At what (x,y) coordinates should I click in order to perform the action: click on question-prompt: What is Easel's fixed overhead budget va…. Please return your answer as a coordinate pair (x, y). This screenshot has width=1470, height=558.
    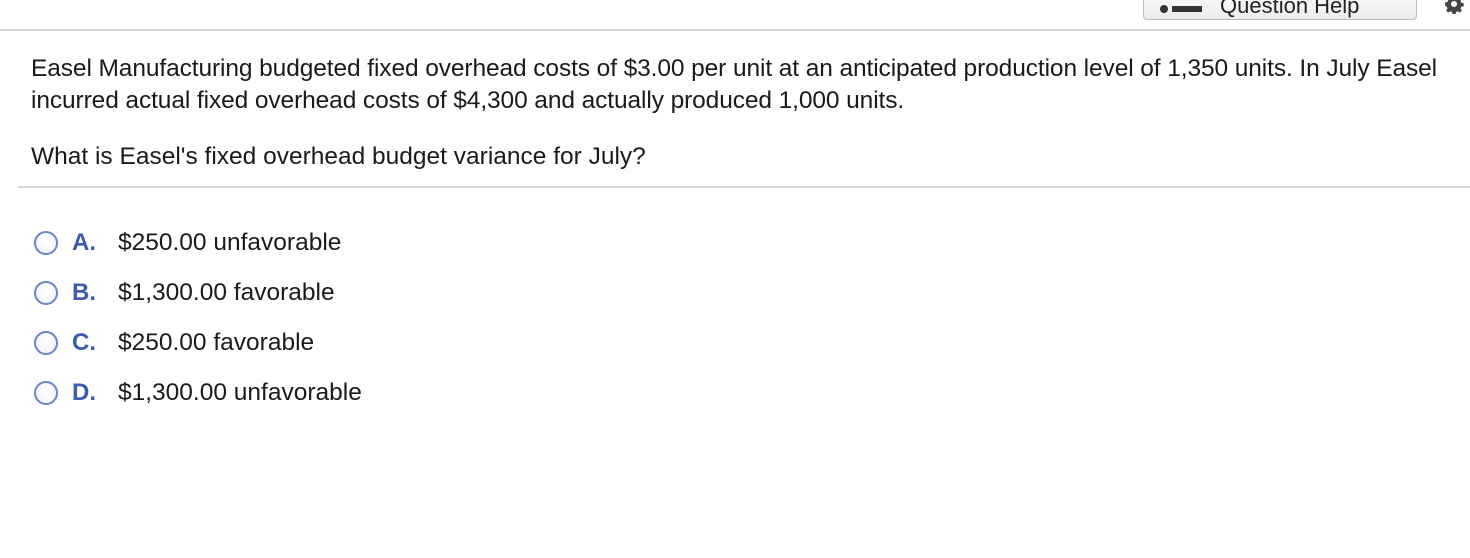
    Looking at the image, I should click on (338, 156).